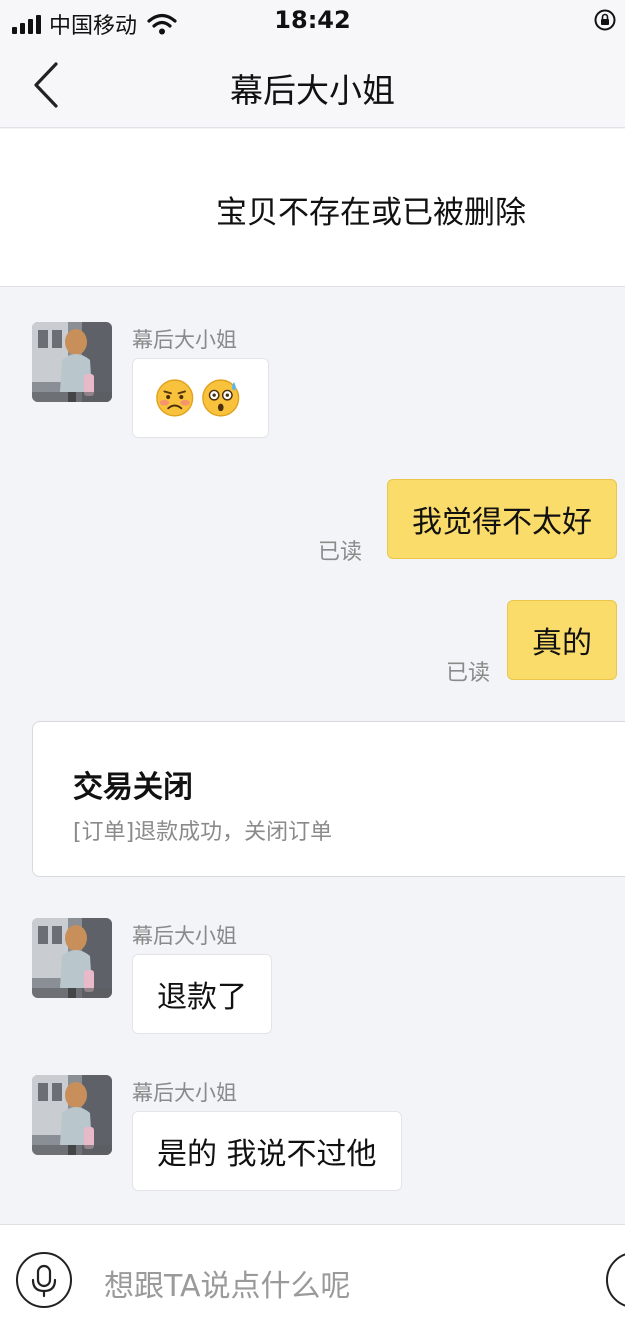 This screenshot has width=625, height=1334. Describe the element at coordinates (202, 997) in the screenshot. I see `message-text: 退款了` at that location.